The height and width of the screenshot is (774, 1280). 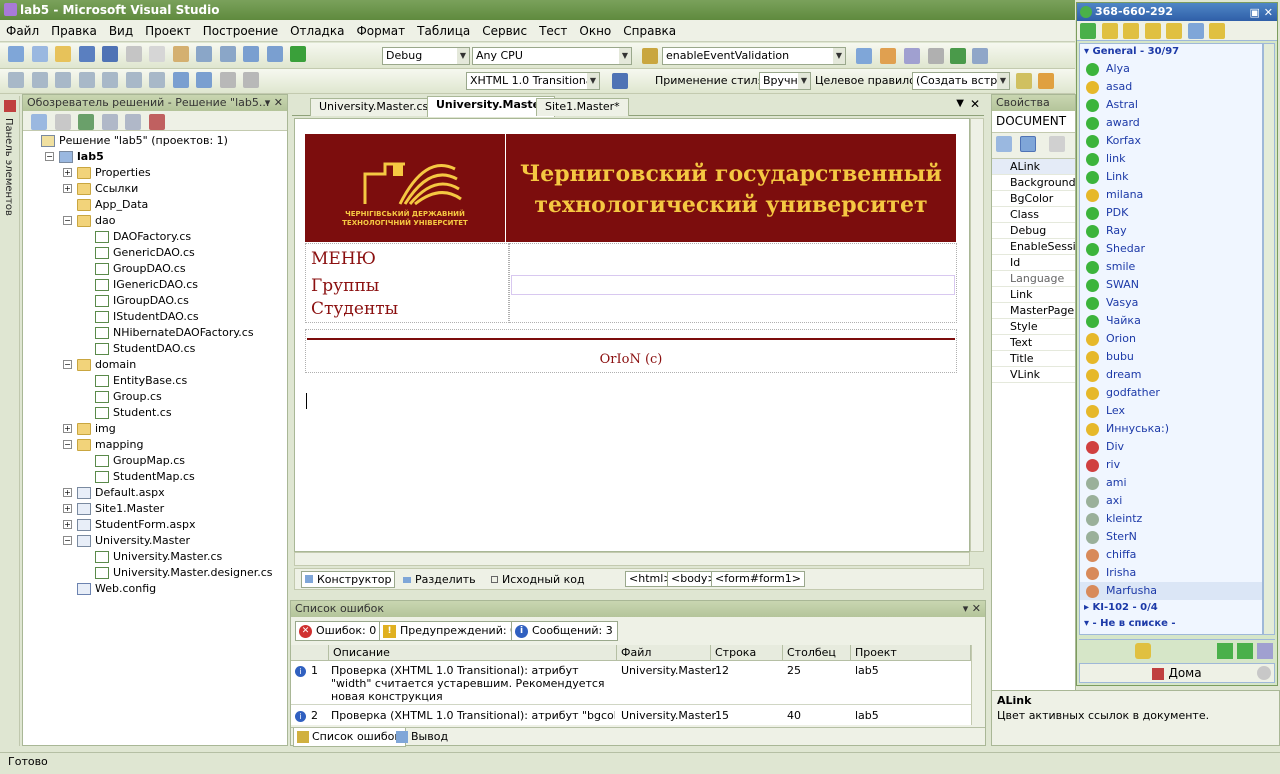 What do you see at coordinates (817, 653) in the screenshot?
I see `column-header-column: Столбец` at bounding box center [817, 653].